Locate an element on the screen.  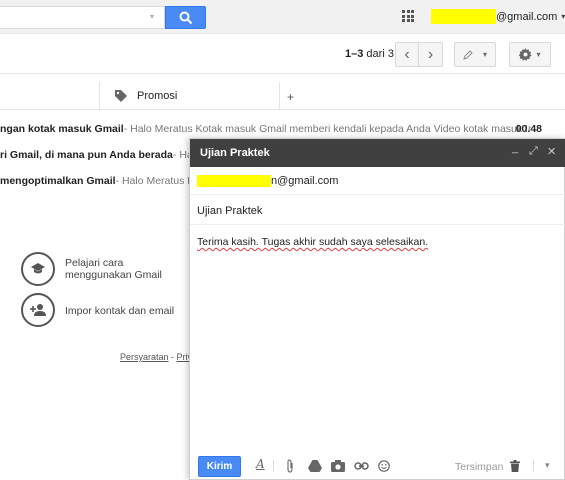
compose-header: Ujian Praktek _ ⤢ ✕ is located at coordinates (377, 153).